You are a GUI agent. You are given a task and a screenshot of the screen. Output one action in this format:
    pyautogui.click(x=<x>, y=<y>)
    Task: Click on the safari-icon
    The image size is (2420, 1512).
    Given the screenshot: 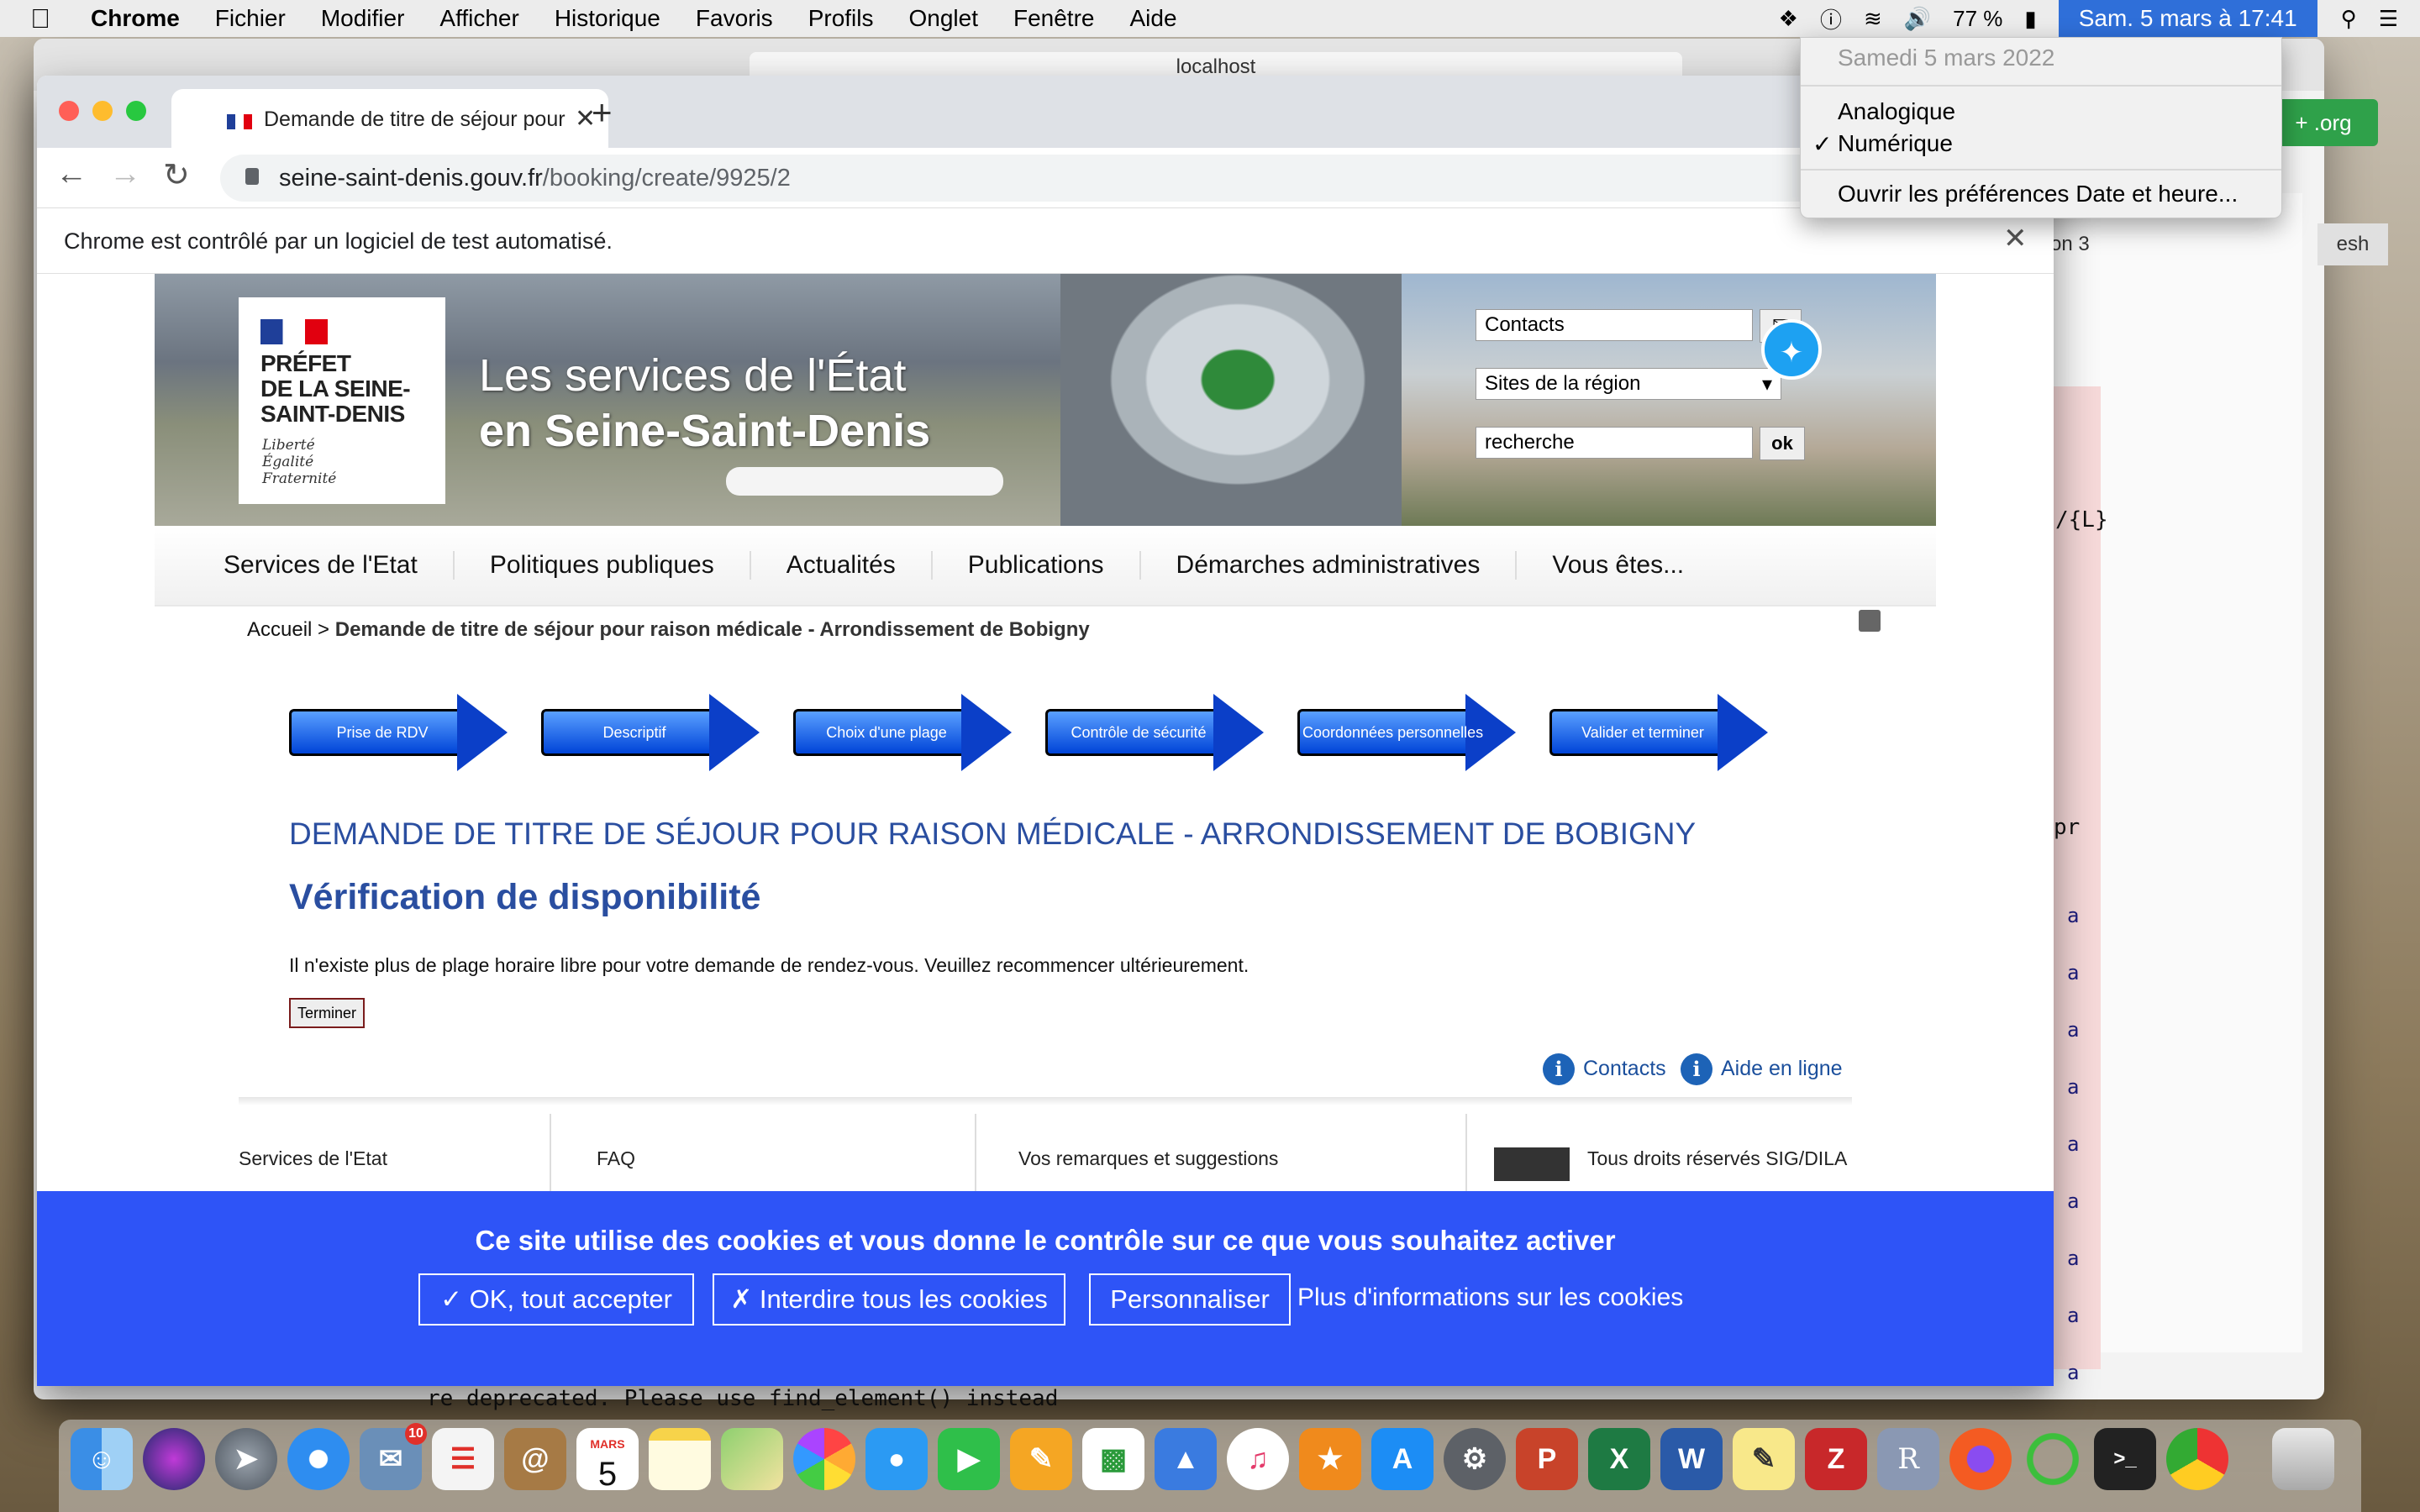 What is the action you would take?
    pyautogui.click(x=318, y=1459)
    